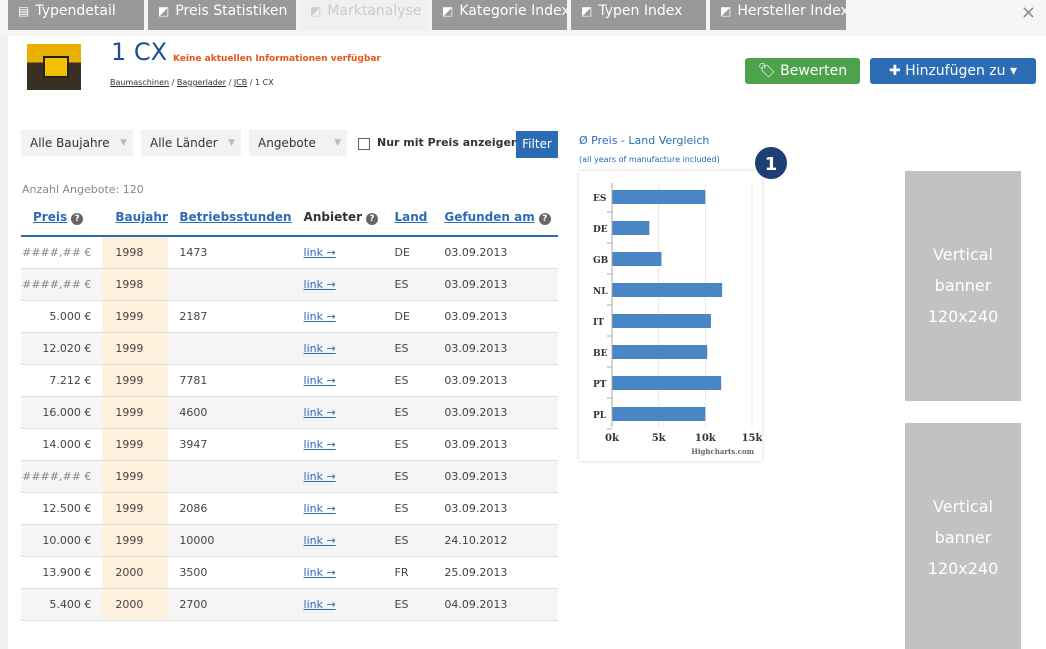  Describe the element at coordinates (489, 217) in the screenshot. I see `sort-found-link: Gefunden am` at that location.